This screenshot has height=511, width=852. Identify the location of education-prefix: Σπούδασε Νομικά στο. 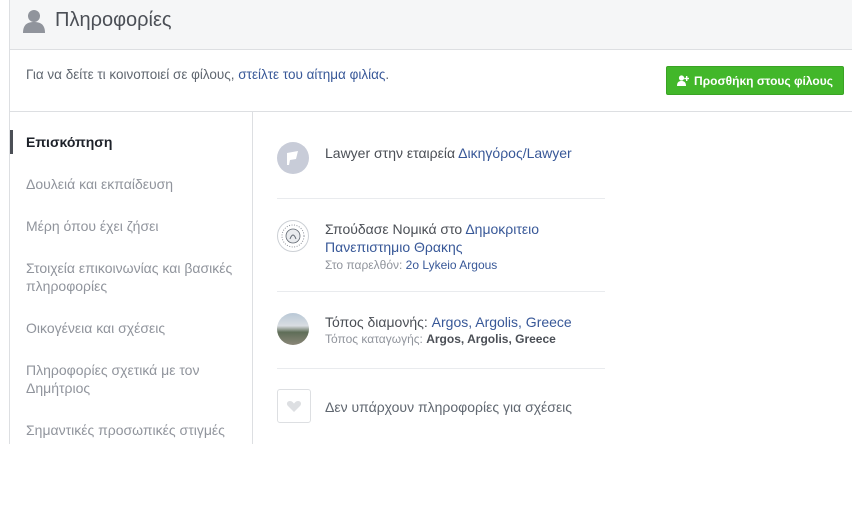
(395, 229).